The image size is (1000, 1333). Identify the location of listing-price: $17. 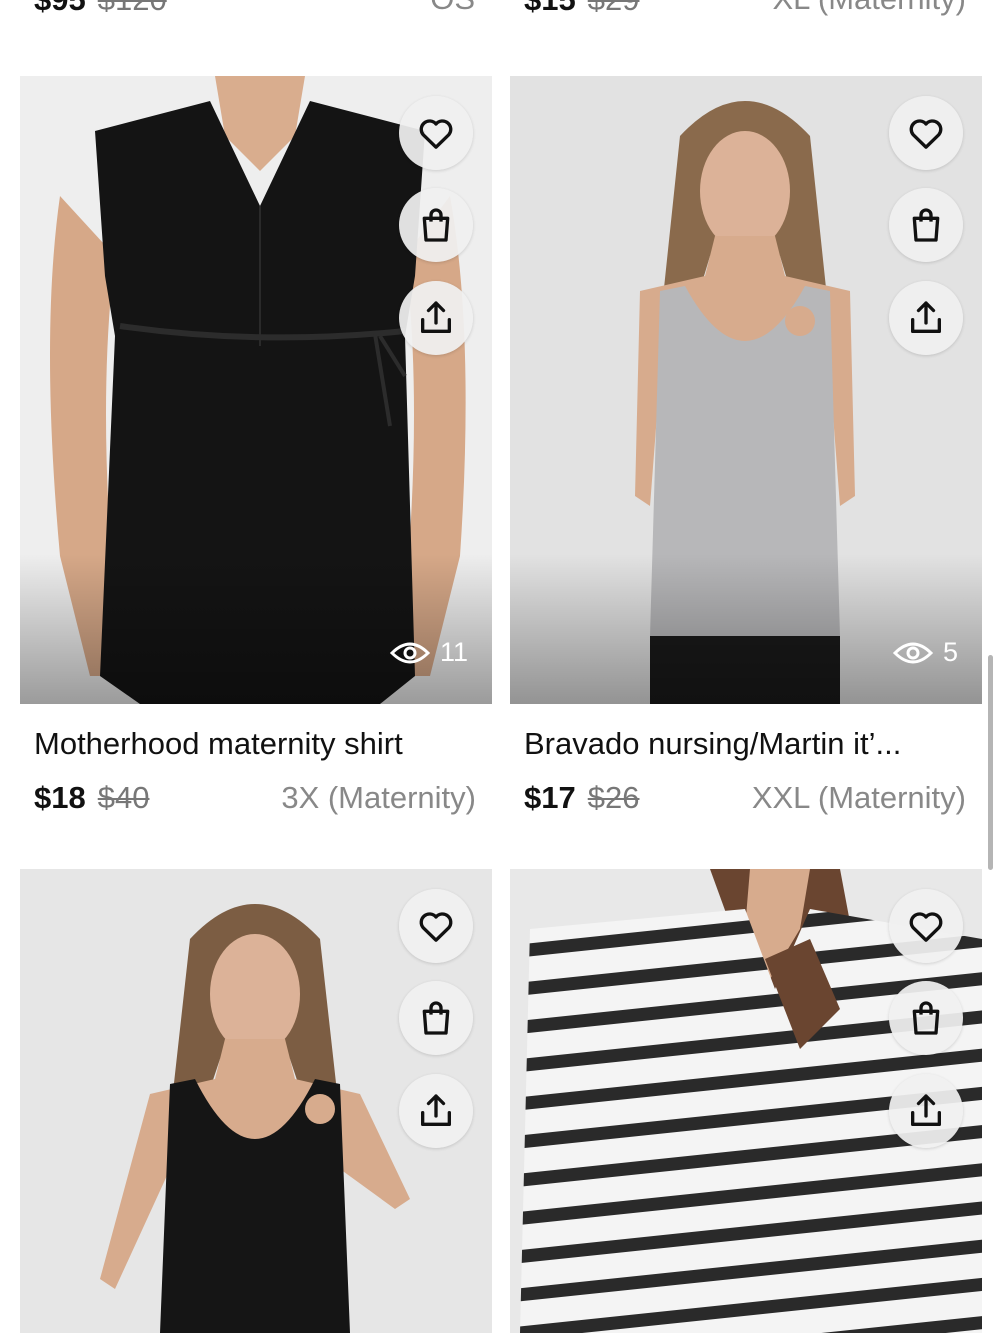
(550, 797).